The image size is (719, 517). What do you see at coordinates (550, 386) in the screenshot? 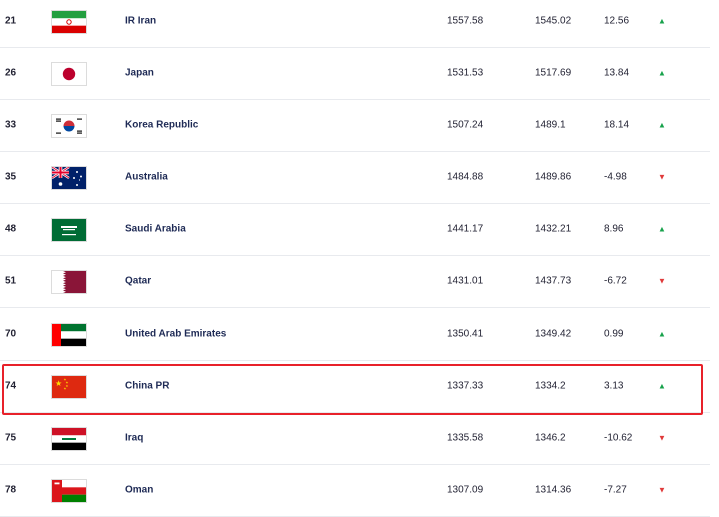
I see `previous-points: 1334.2` at bounding box center [550, 386].